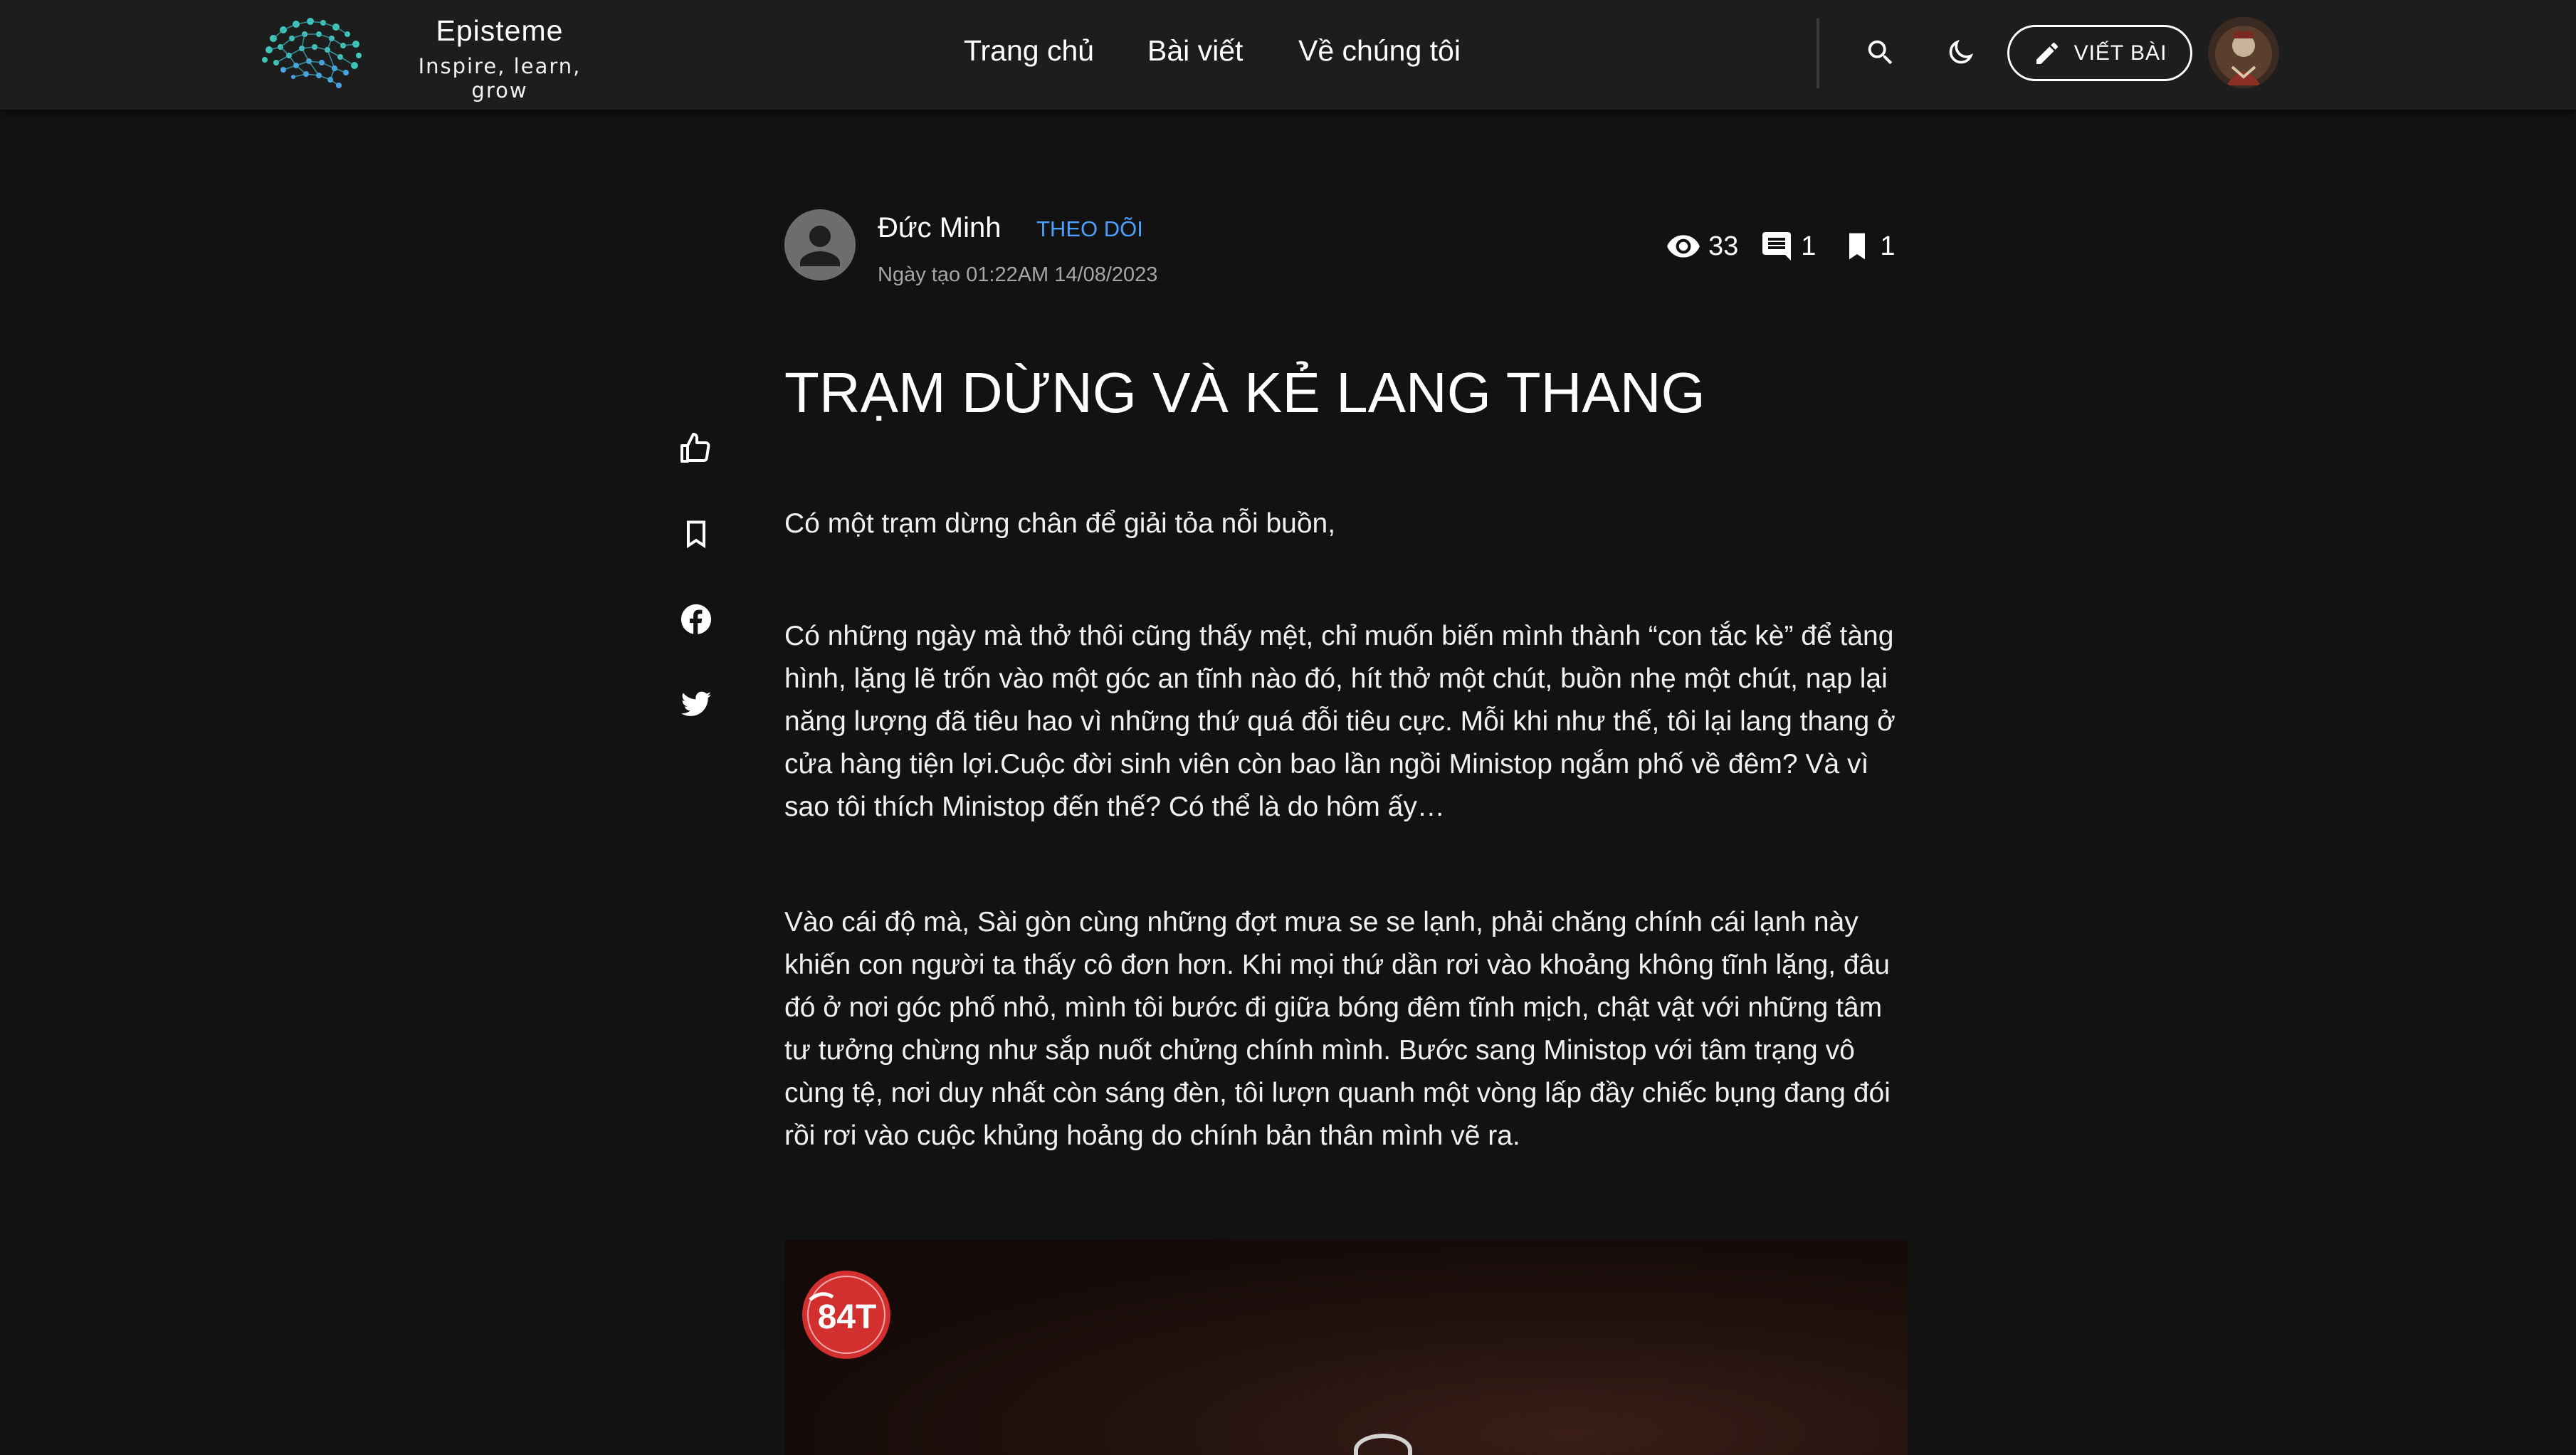 The height and width of the screenshot is (1455, 2576). What do you see at coordinates (940, 228) in the screenshot?
I see `author-name: Đức Minh` at bounding box center [940, 228].